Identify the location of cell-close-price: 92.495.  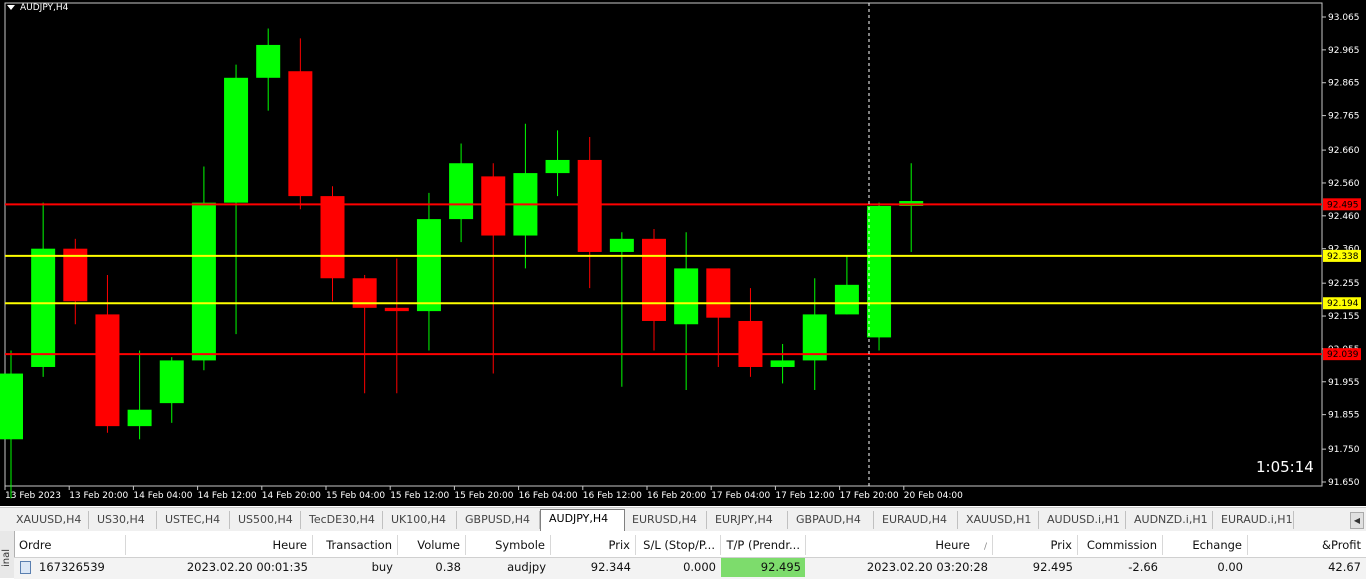
(1052, 567).